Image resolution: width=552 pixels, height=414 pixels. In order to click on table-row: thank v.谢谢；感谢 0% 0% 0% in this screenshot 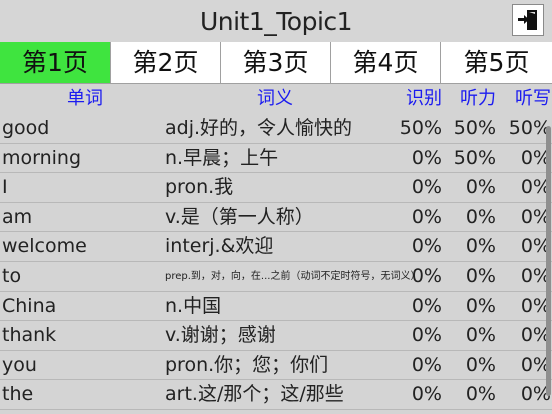, I will do `click(276, 336)`.